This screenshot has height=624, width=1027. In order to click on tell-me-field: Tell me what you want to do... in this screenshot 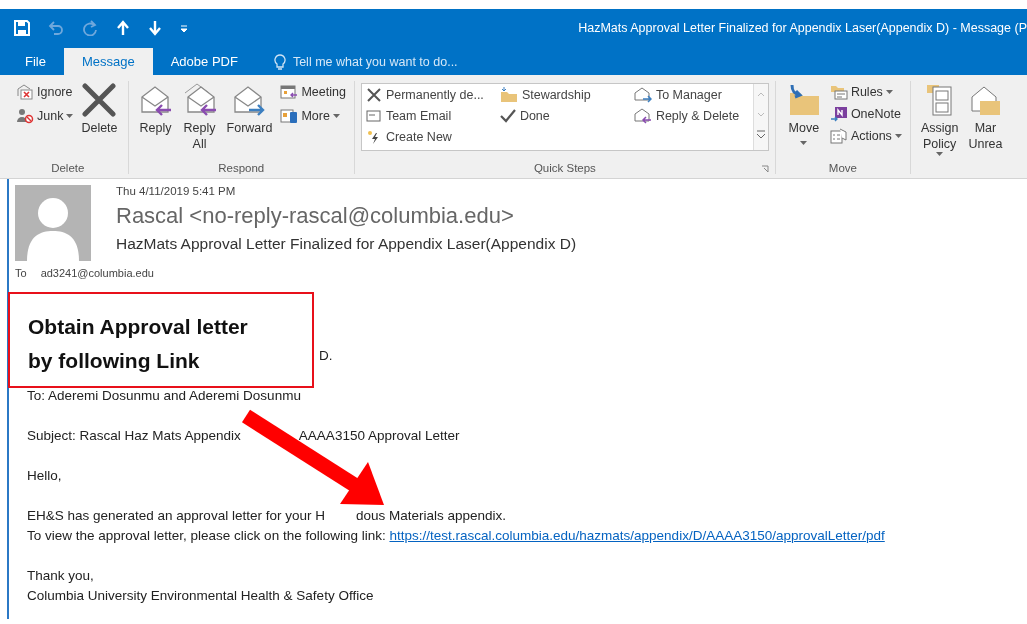, I will do `click(392, 61)`.